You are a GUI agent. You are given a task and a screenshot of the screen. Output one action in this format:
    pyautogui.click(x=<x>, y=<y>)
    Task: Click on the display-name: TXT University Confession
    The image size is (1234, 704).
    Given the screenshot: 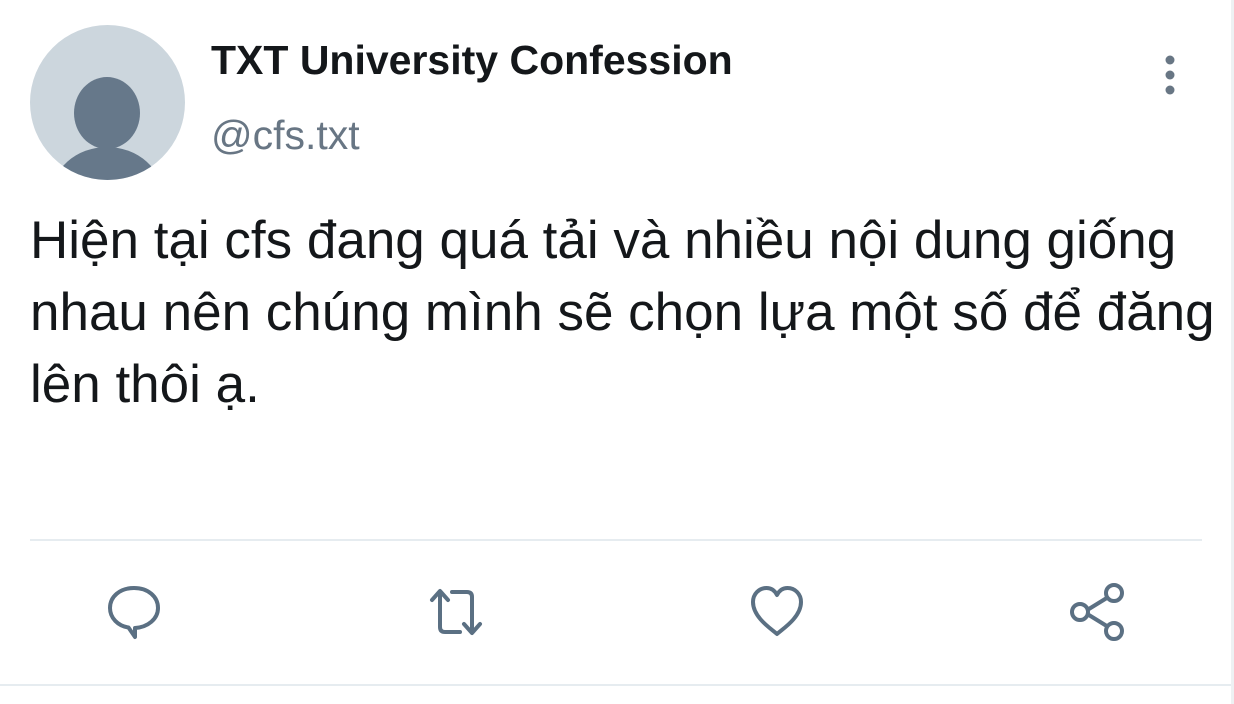 What is the action you would take?
    pyautogui.click(x=472, y=60)
    